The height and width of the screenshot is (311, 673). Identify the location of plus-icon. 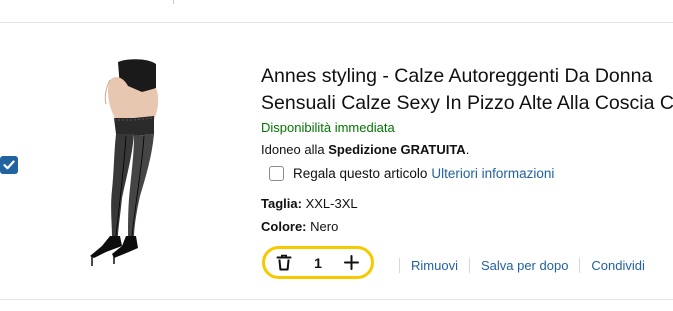
(352, 262).